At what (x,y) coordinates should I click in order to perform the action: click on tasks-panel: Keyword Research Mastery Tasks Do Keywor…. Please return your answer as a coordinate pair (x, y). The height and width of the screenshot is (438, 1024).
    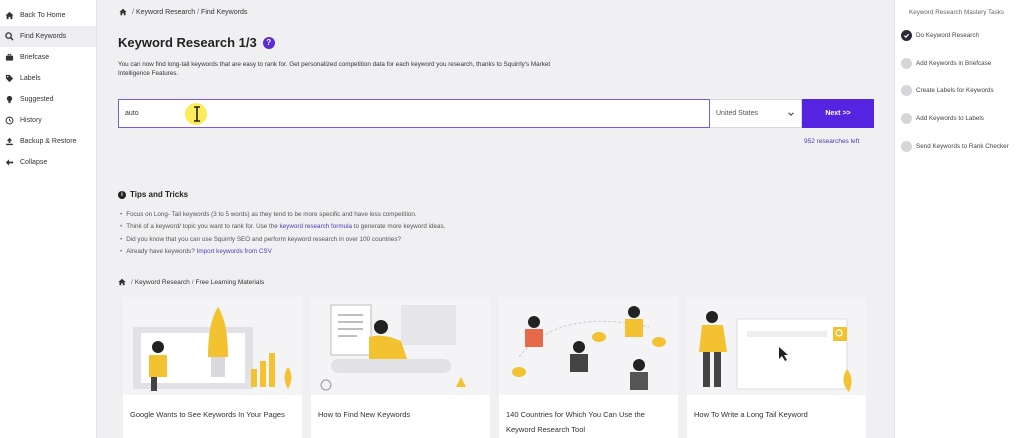
    Looking at the image, I should click on (959, 219).